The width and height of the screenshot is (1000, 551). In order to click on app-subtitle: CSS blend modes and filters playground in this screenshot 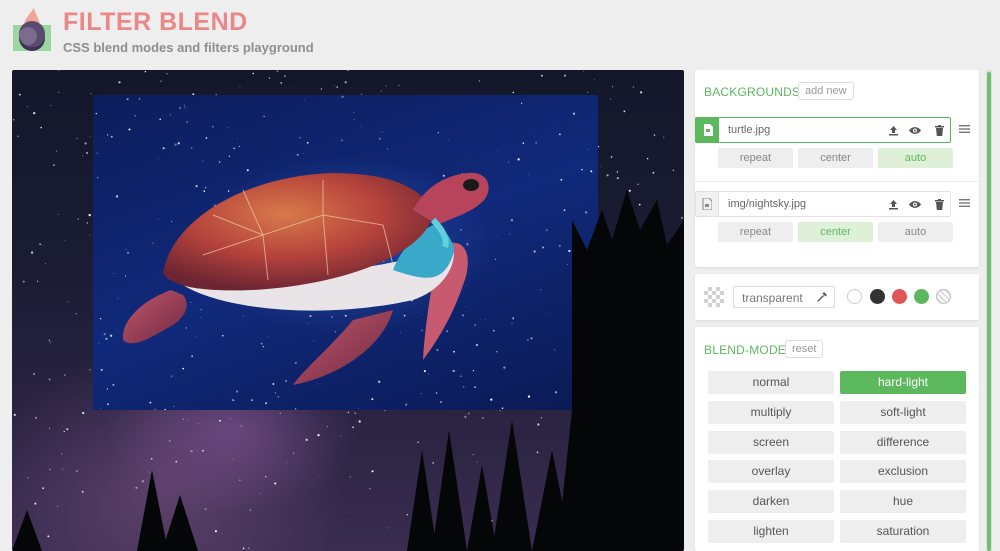, I will do `click(188, 47)`.